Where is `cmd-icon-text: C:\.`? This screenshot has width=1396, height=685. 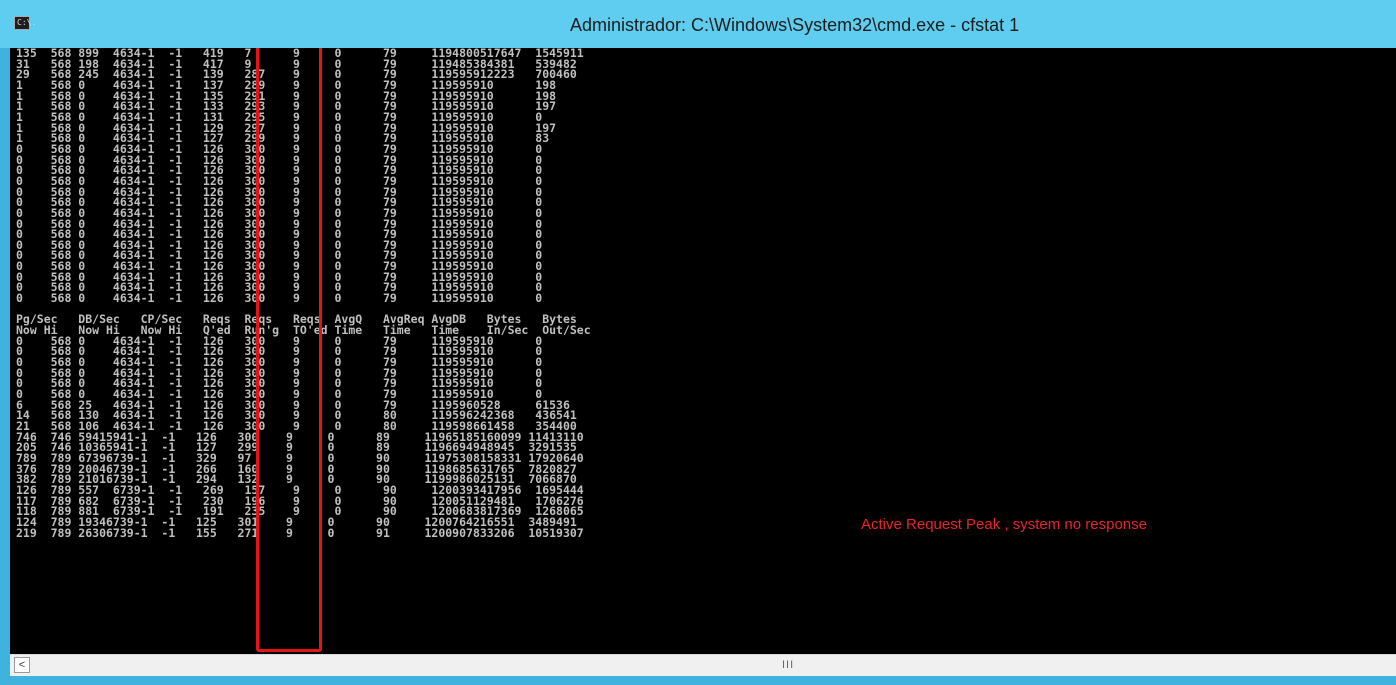 cmd-icon-text: C:\. is located at coordinates (27, 22).